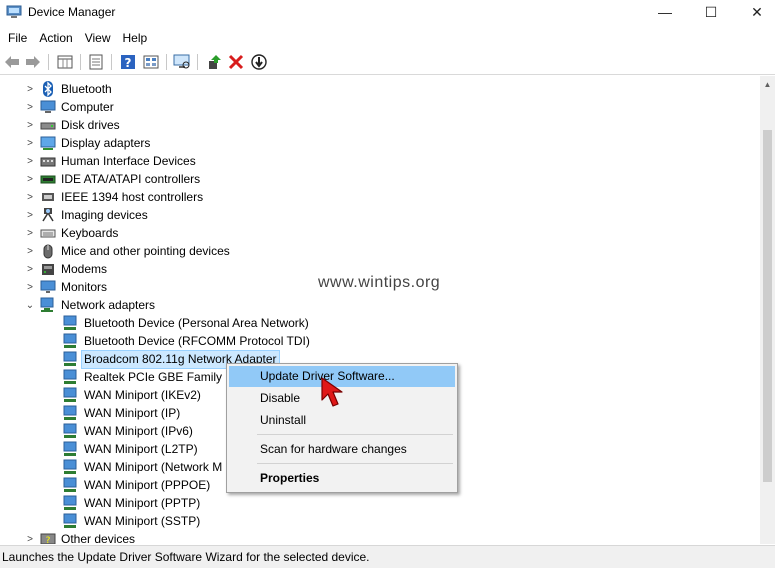  What do you see at coordinates (153, 466) in the screenshot?
I see `tree-item-label: WAN Miniport (Network M` at bounding box center [153, 466].